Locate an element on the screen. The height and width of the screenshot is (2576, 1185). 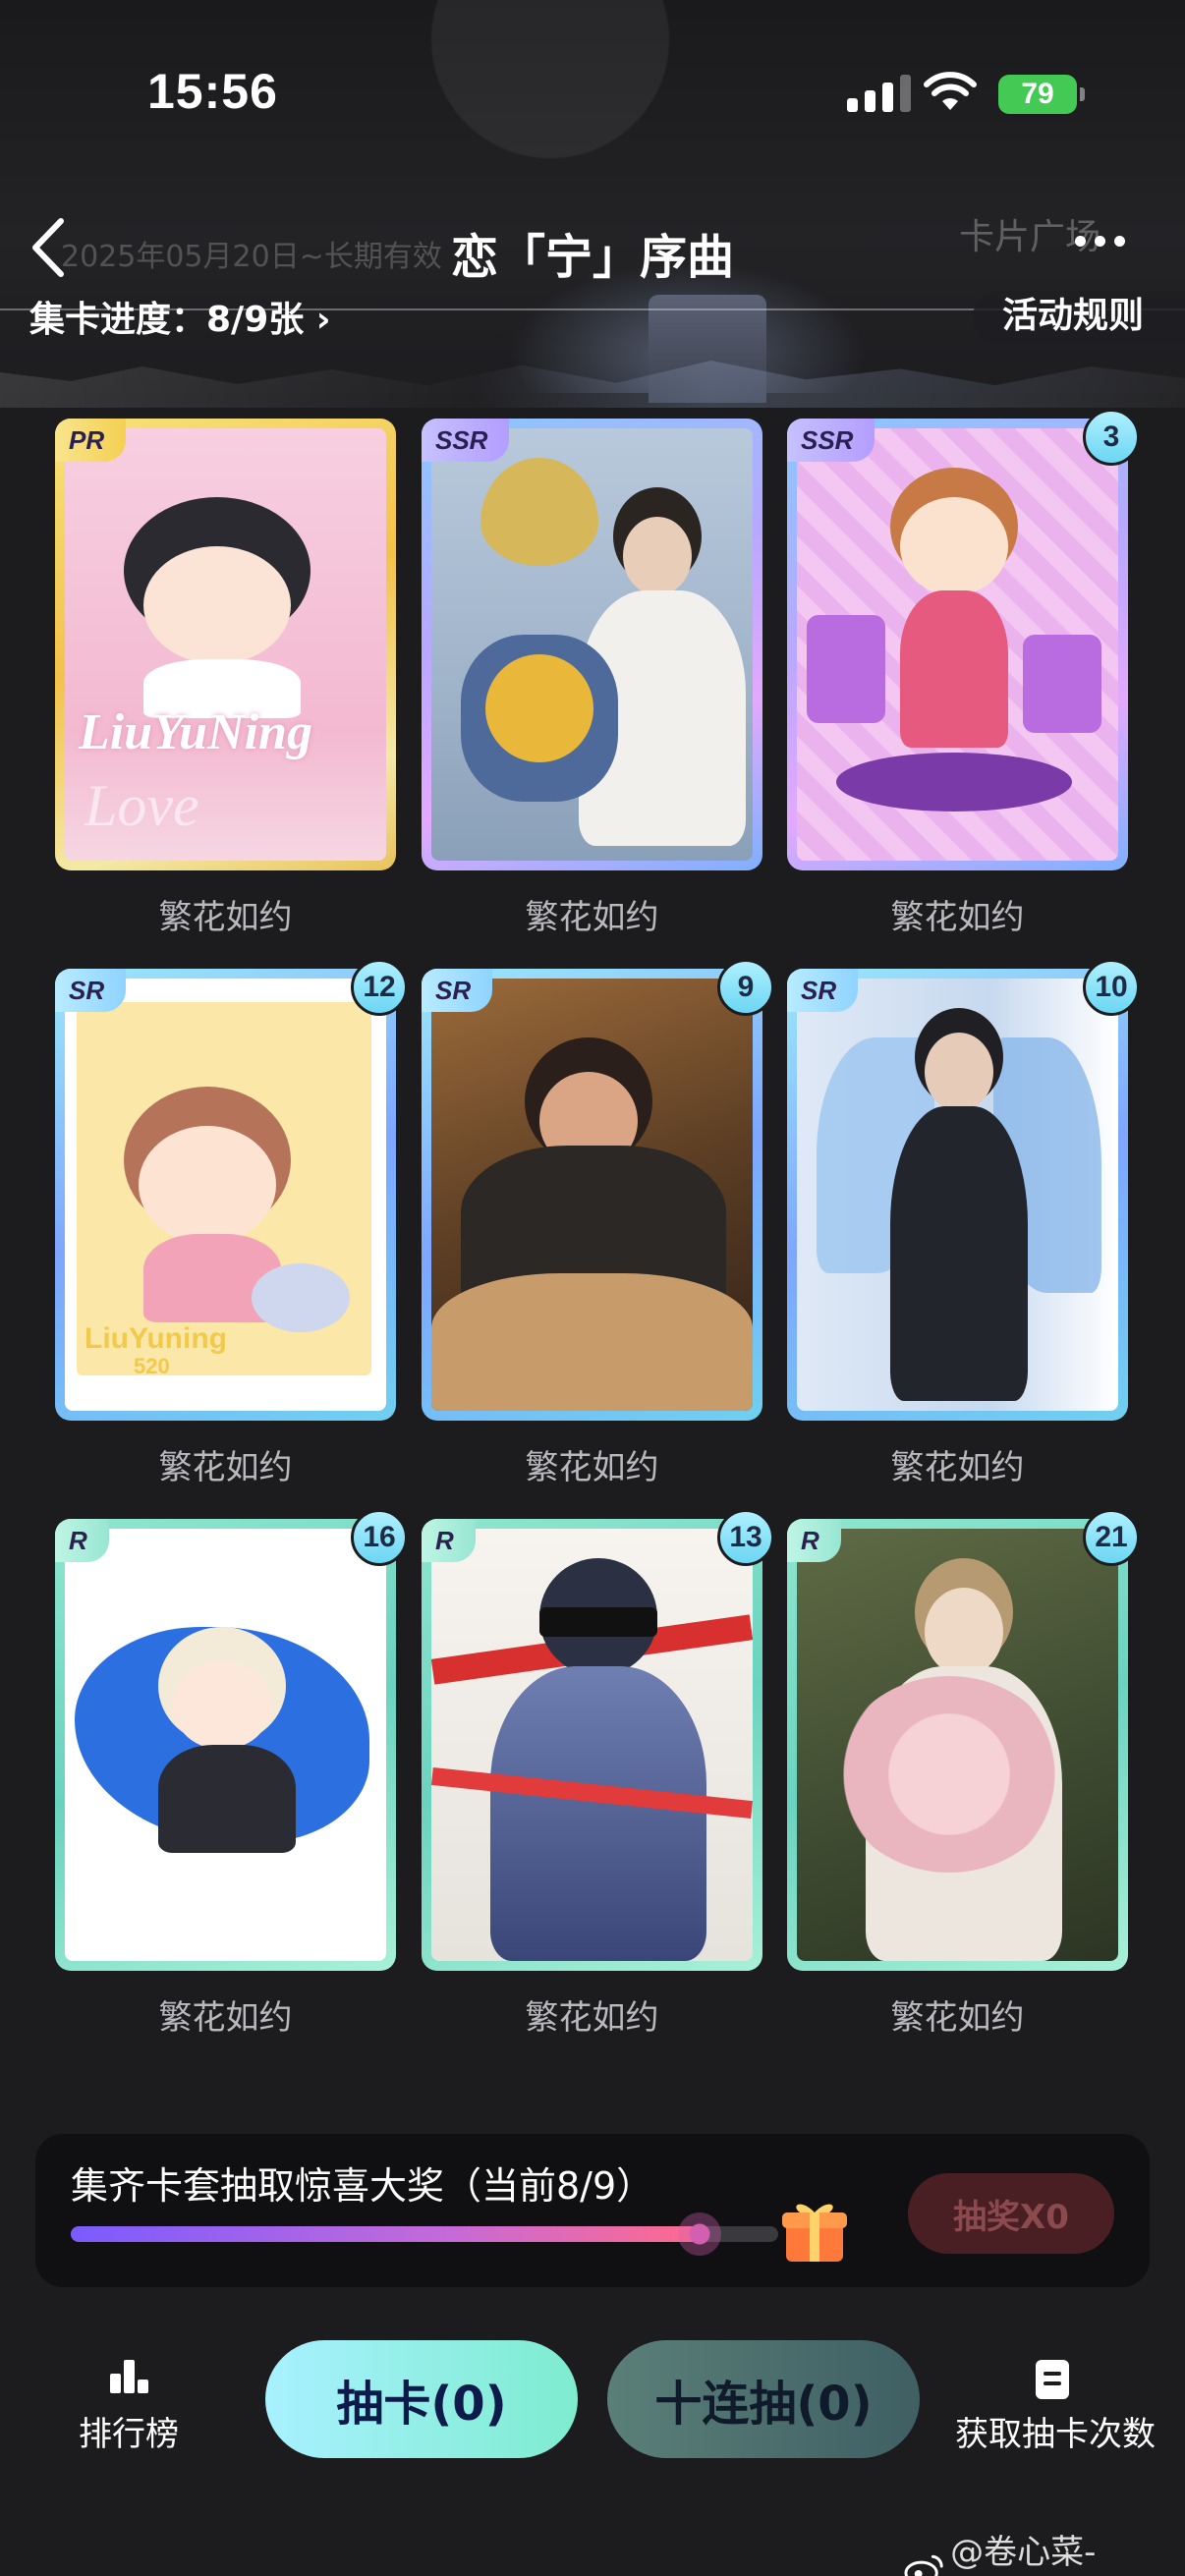
battery-level: 79 is located at coordinates (1038, 94).